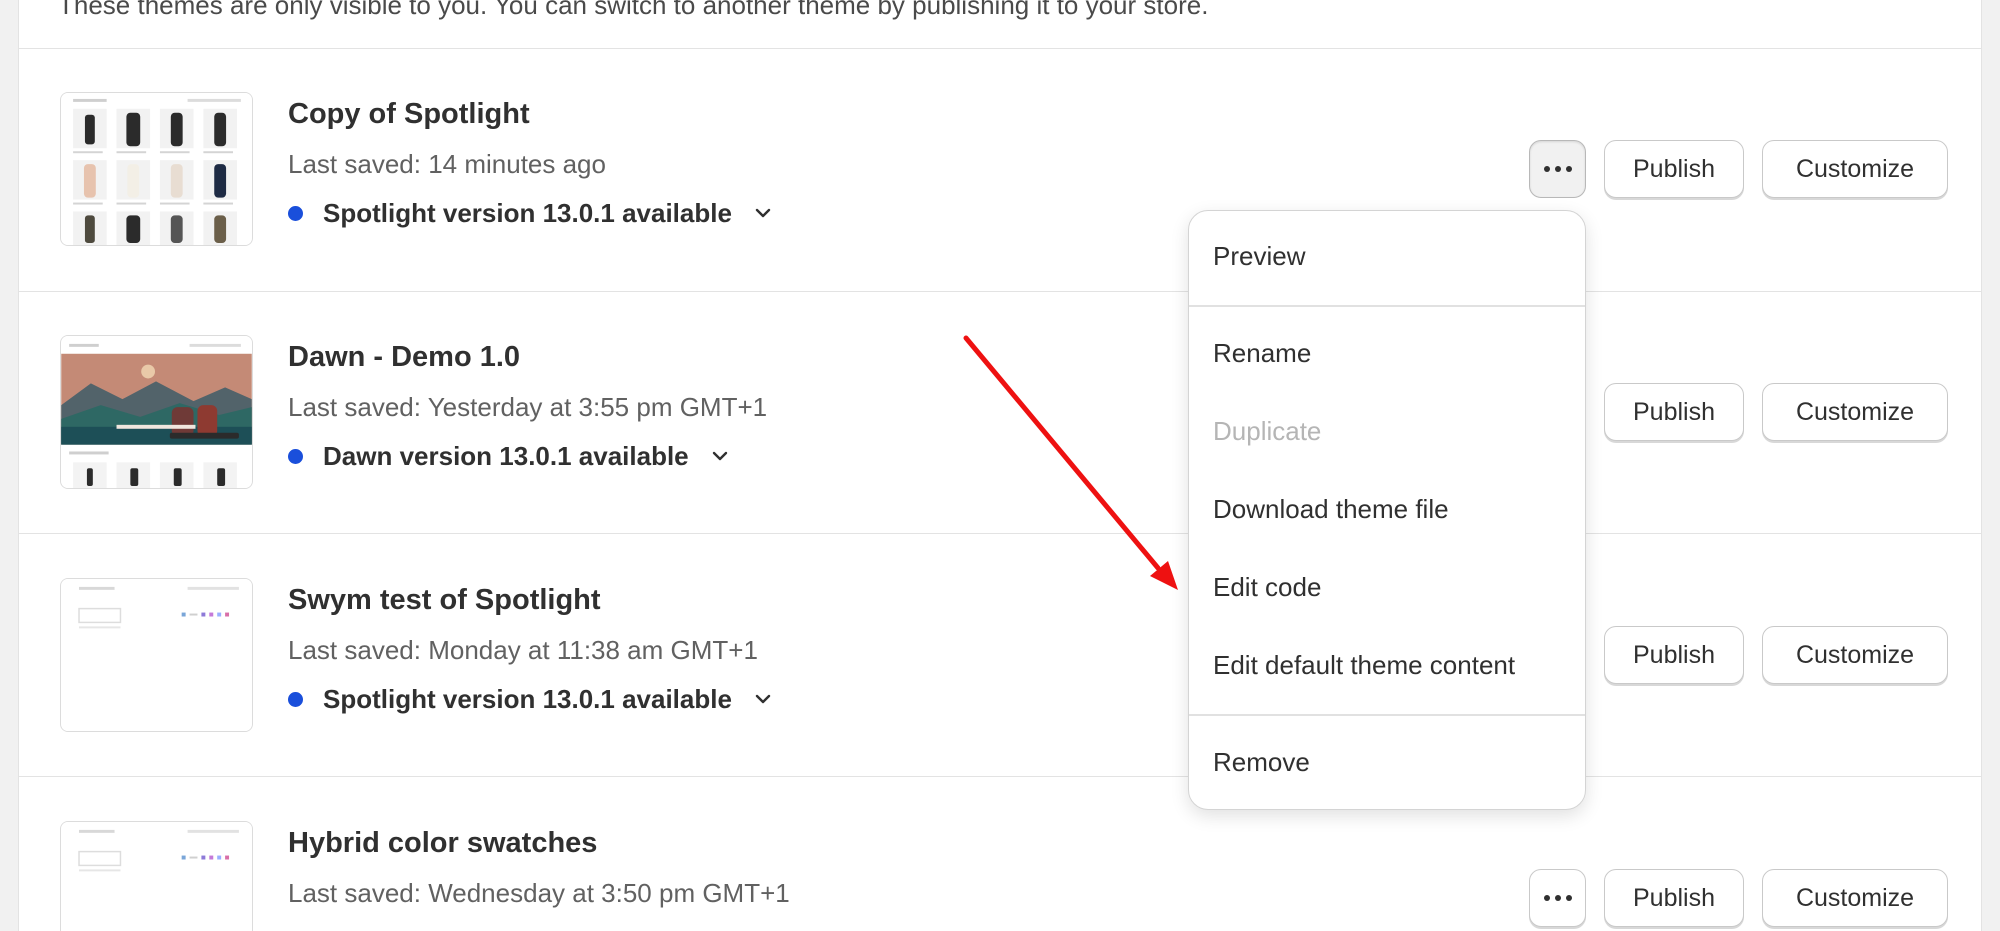  I want to click on thumbnail-dawn-landscape, so click(156, 412).